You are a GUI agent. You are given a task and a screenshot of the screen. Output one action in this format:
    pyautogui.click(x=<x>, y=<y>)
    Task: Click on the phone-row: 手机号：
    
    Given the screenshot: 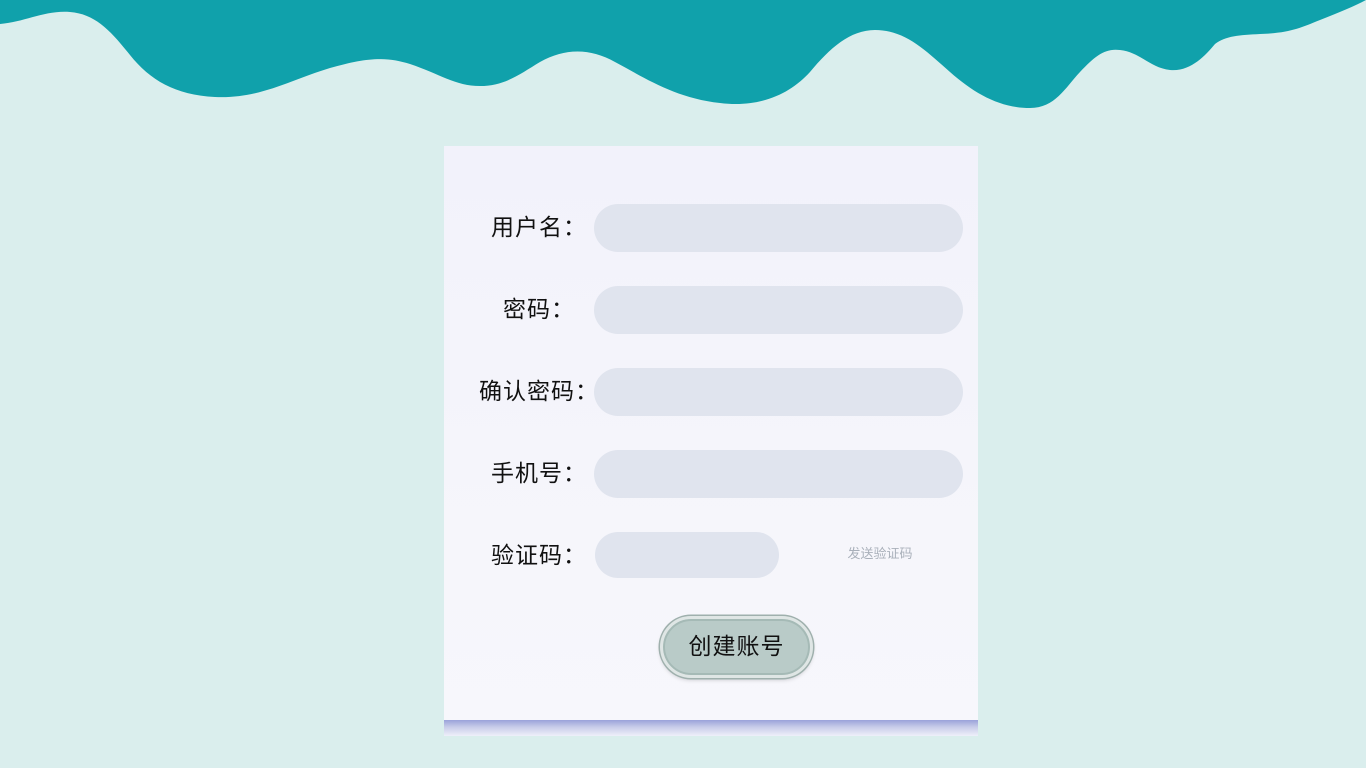 What is the action you would take?
    pyautogui.click(x=711, y=474)
    